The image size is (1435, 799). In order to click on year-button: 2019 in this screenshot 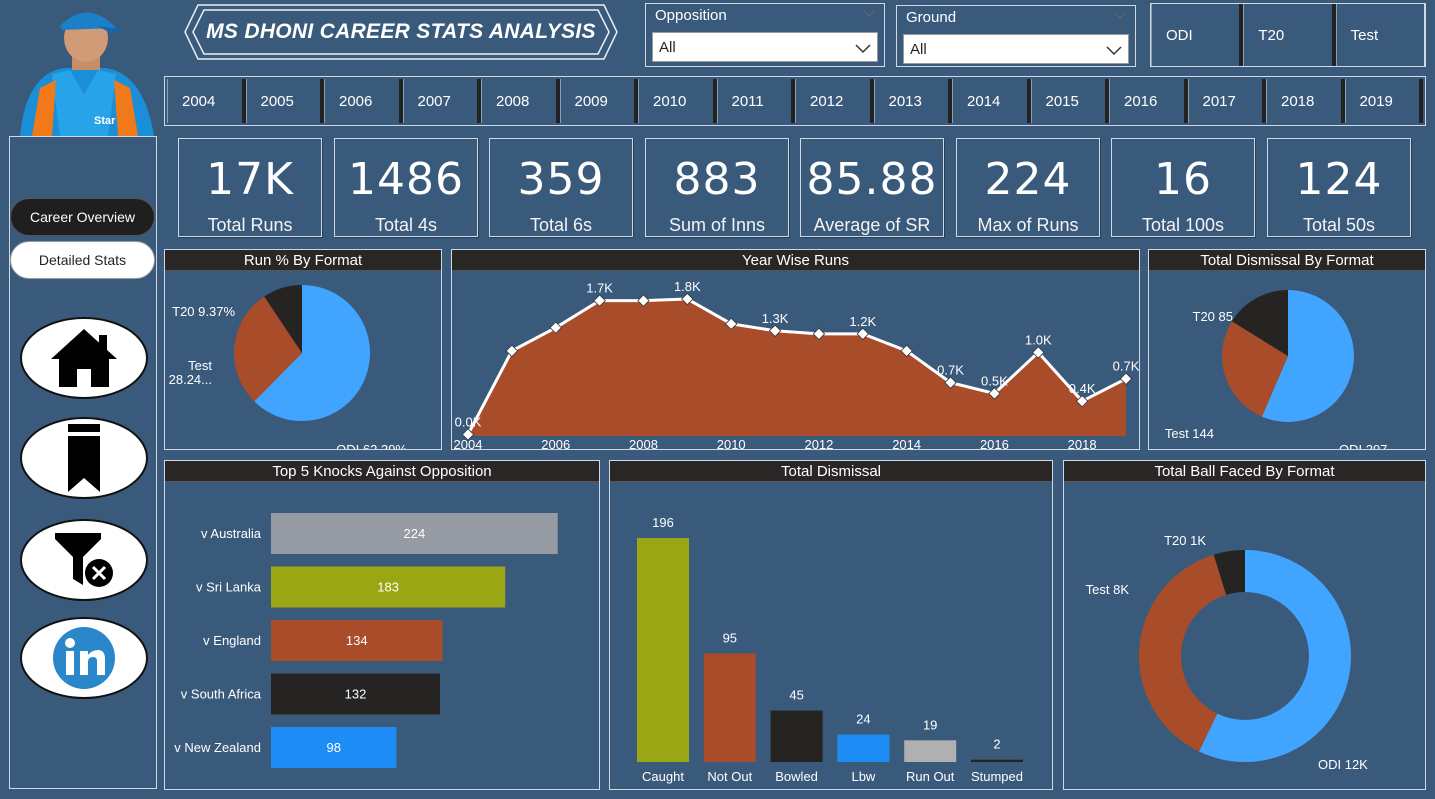, I will do `click(1383, 101)`.